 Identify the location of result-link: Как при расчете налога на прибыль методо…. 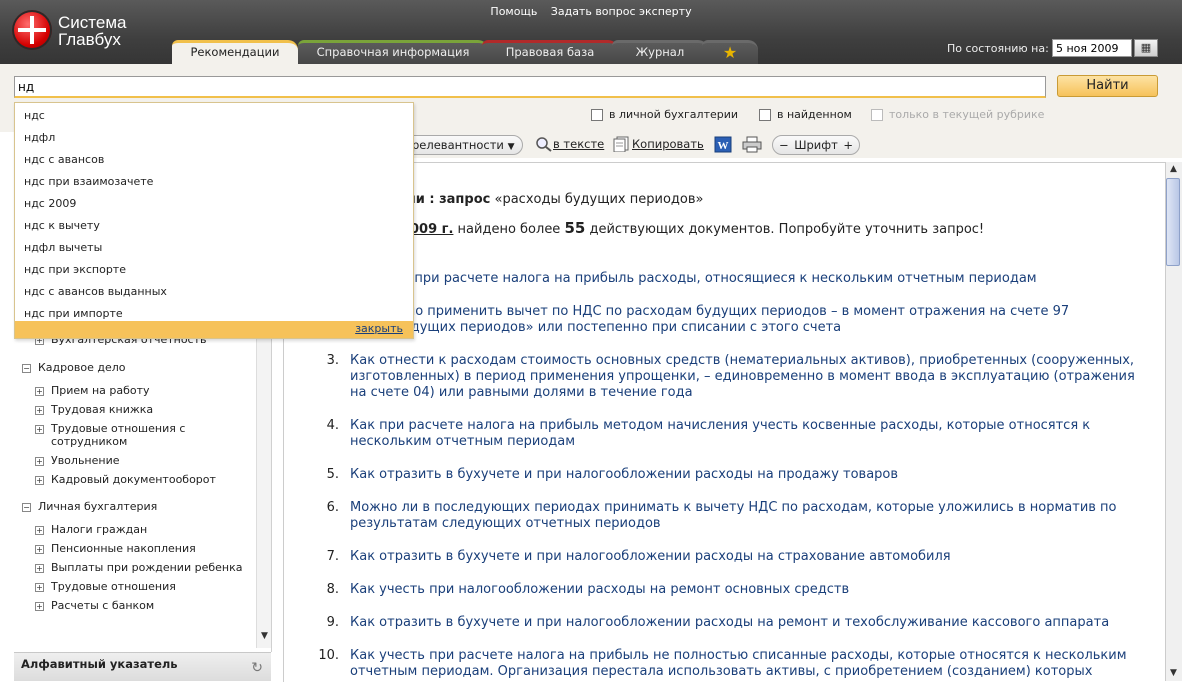
(750, 434).